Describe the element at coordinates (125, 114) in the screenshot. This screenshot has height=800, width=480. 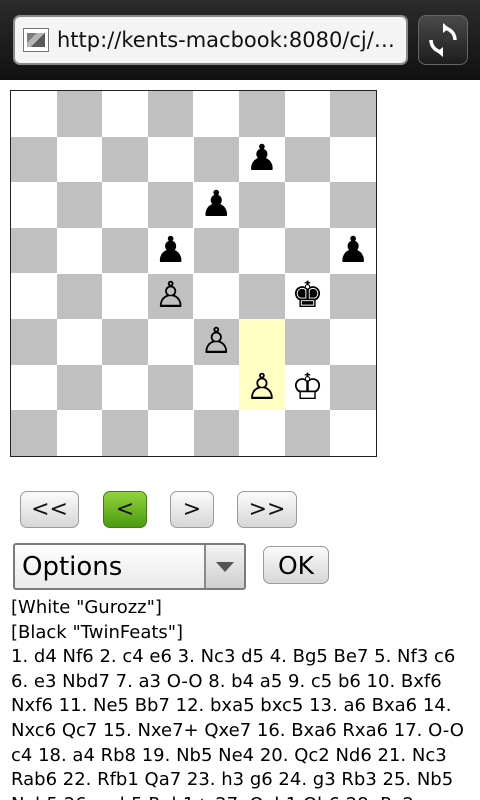
I see `square-c8` at that location.